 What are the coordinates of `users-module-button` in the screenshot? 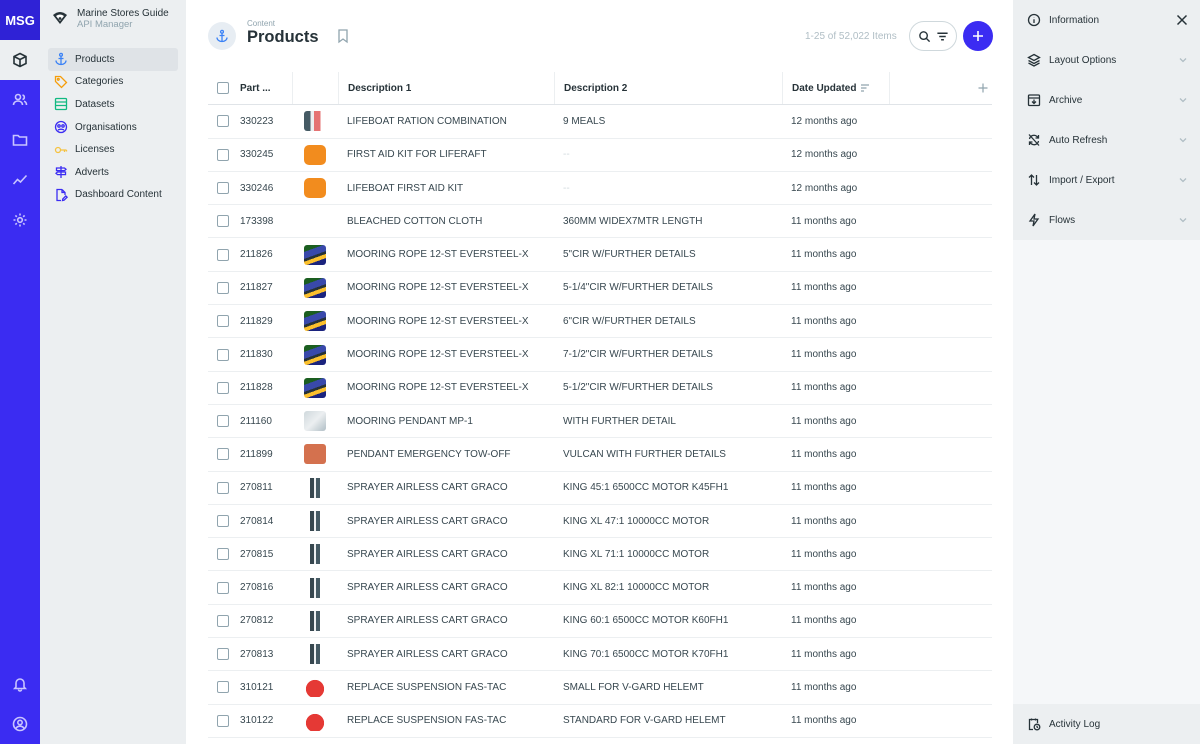 It's located at (20, 100).